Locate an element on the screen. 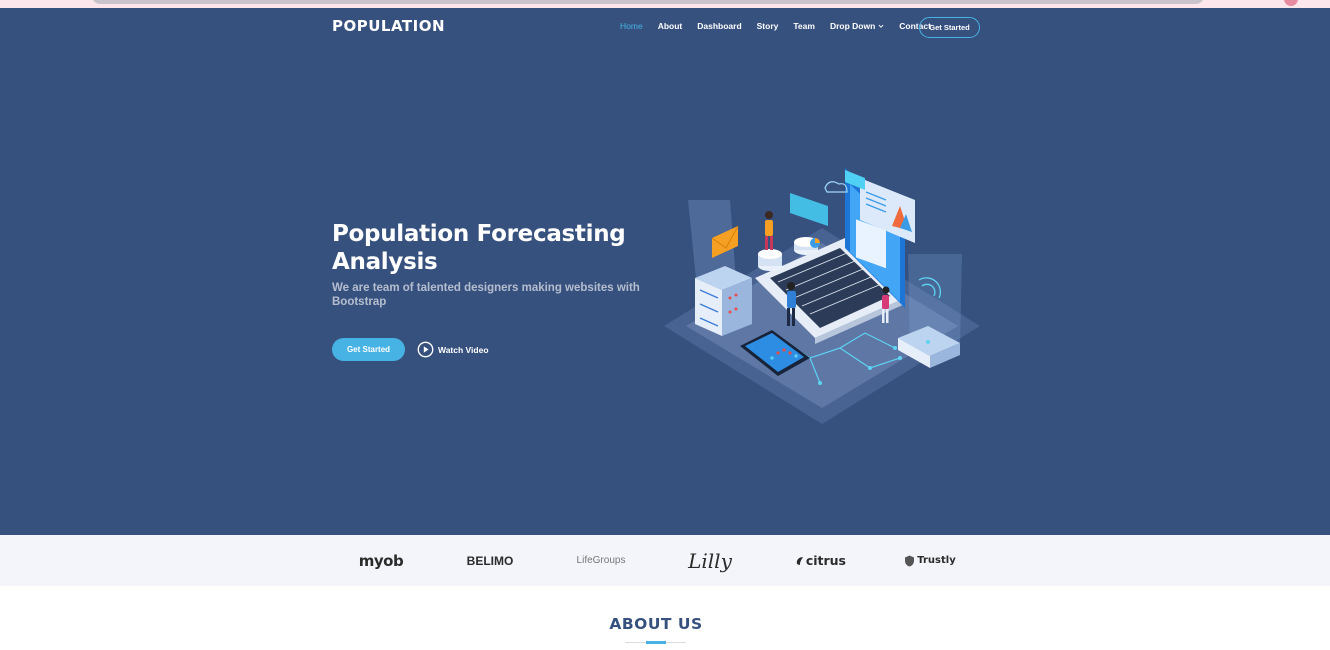  nav-item-home: Home is located at coordinates (631, 26).